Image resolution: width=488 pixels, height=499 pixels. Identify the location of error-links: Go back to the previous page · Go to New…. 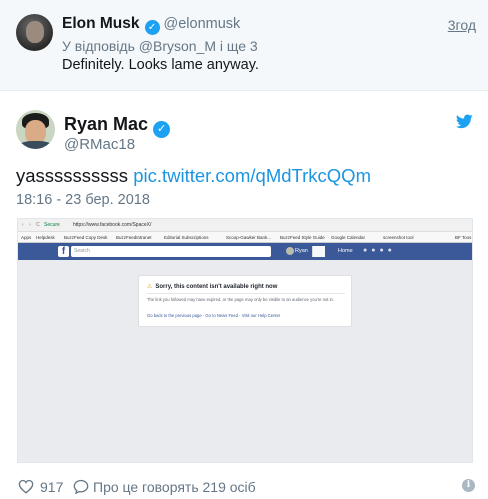
(214, 315).